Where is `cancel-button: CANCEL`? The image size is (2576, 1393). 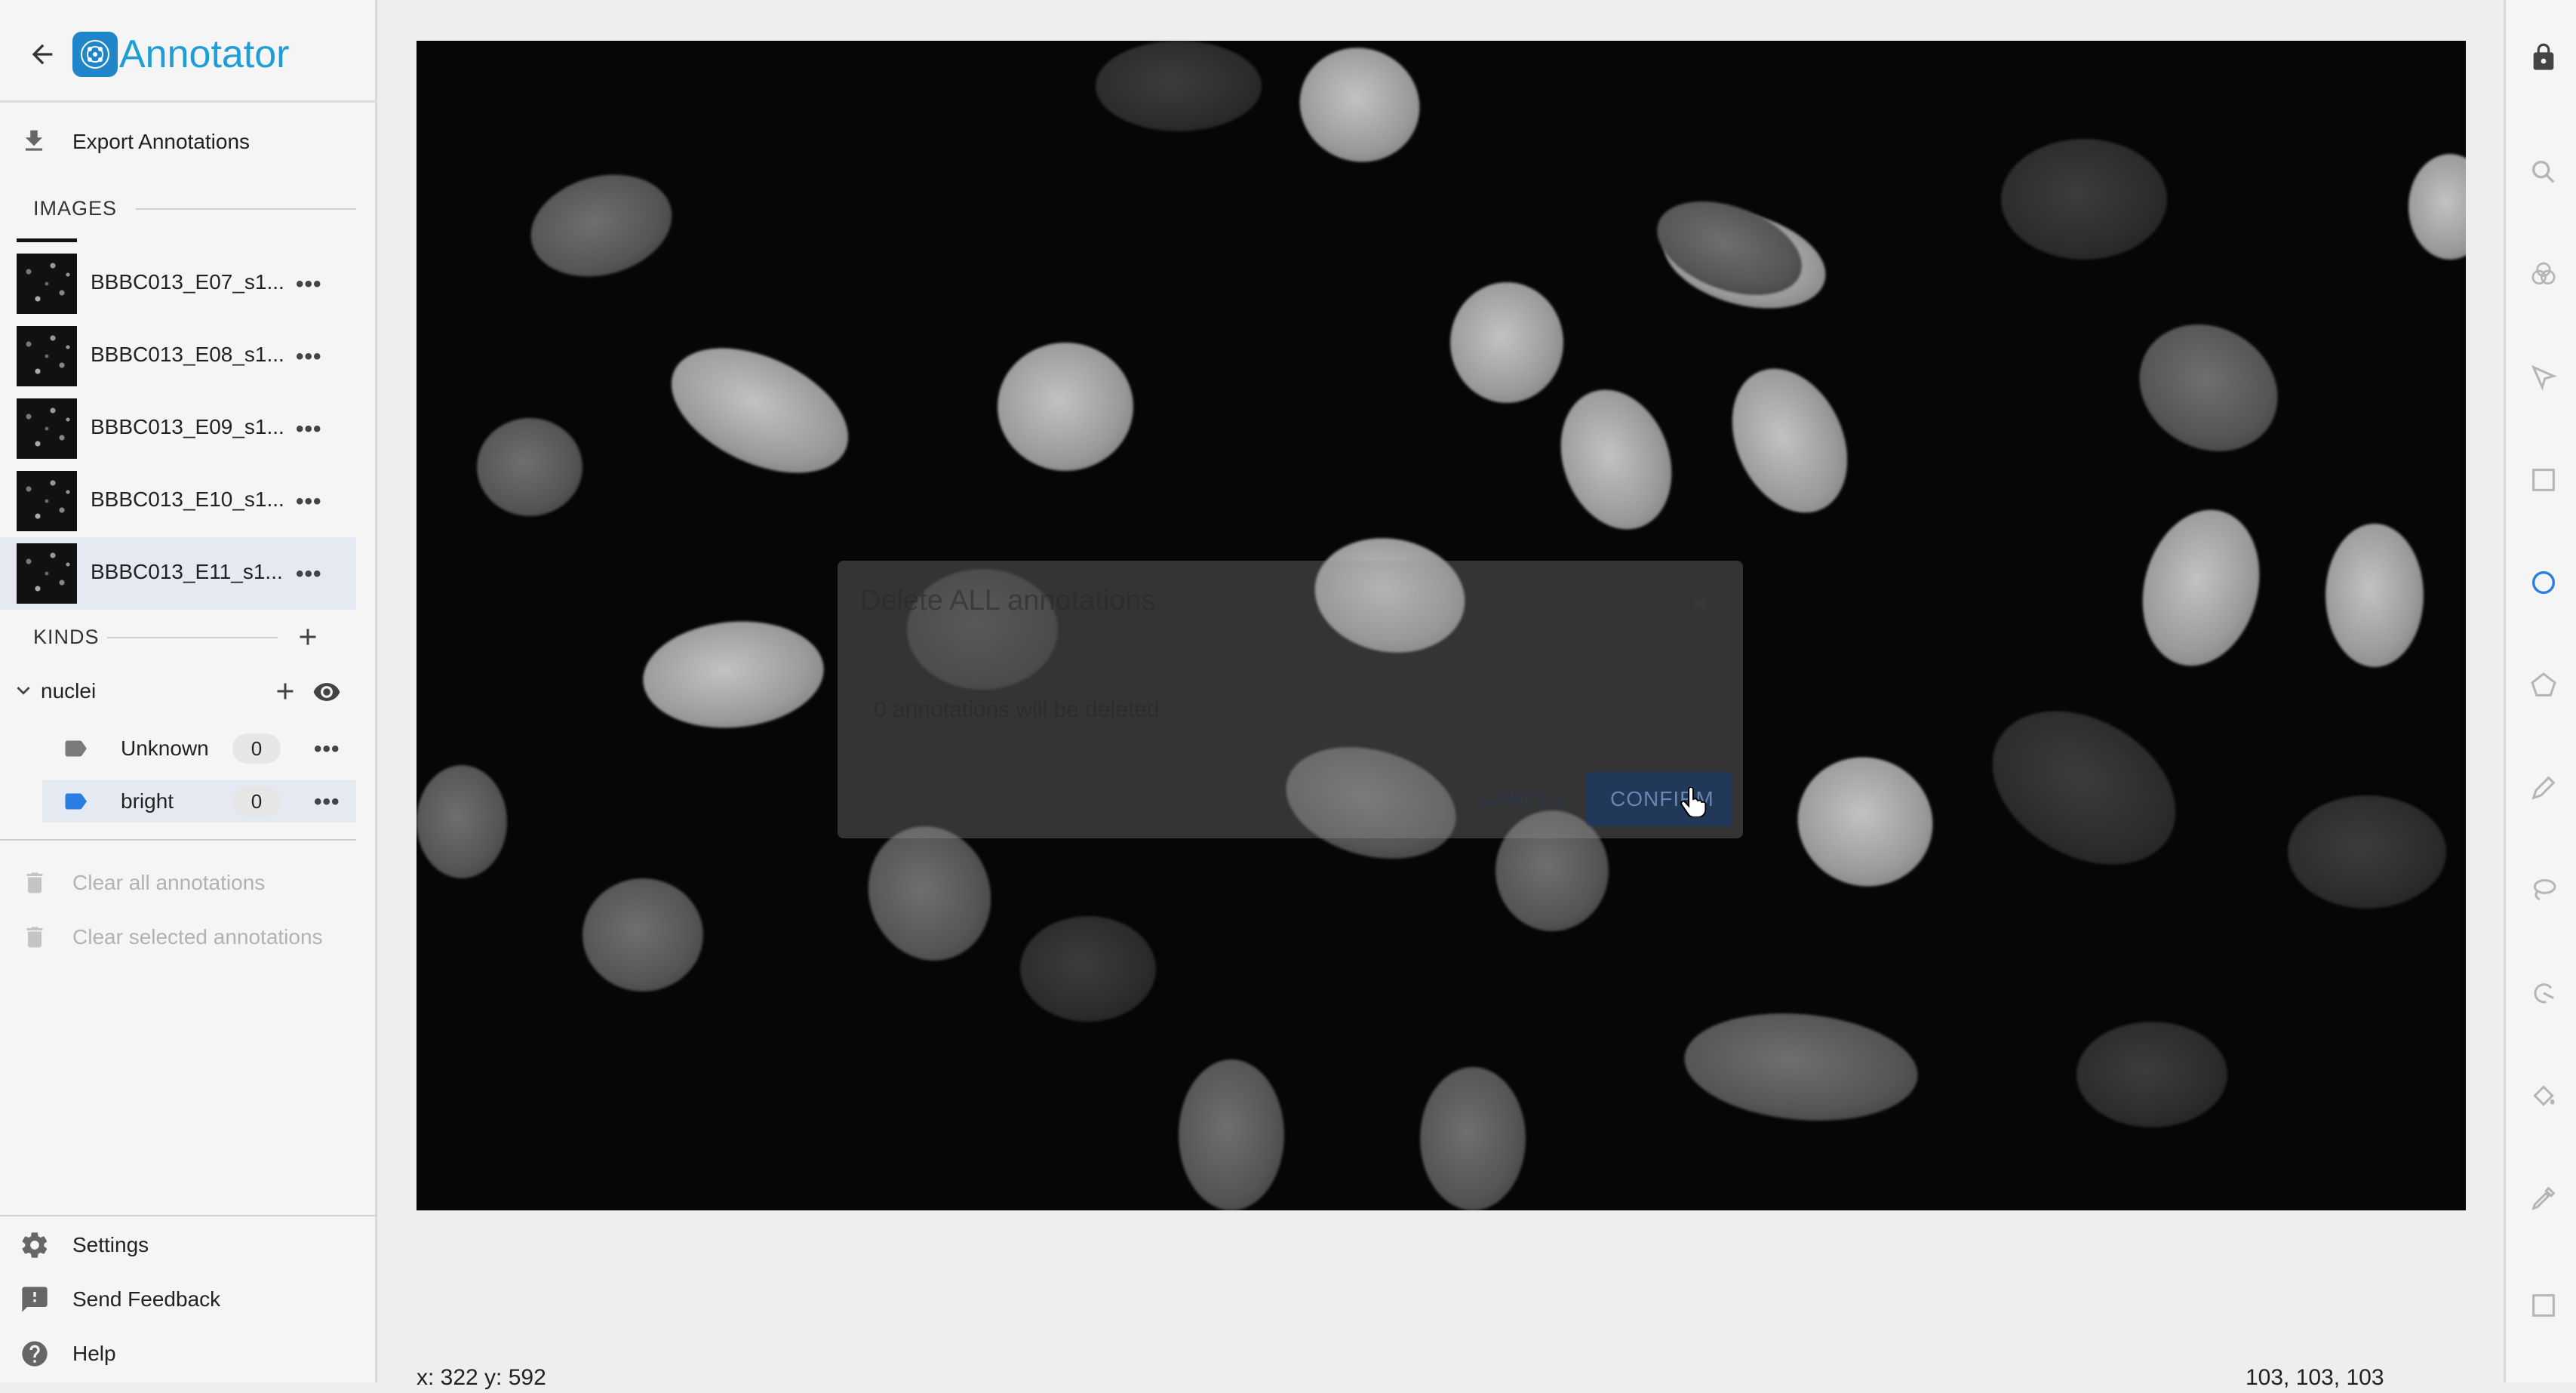 cancel-button: CANCEL is located at coordinates (1522, 799).